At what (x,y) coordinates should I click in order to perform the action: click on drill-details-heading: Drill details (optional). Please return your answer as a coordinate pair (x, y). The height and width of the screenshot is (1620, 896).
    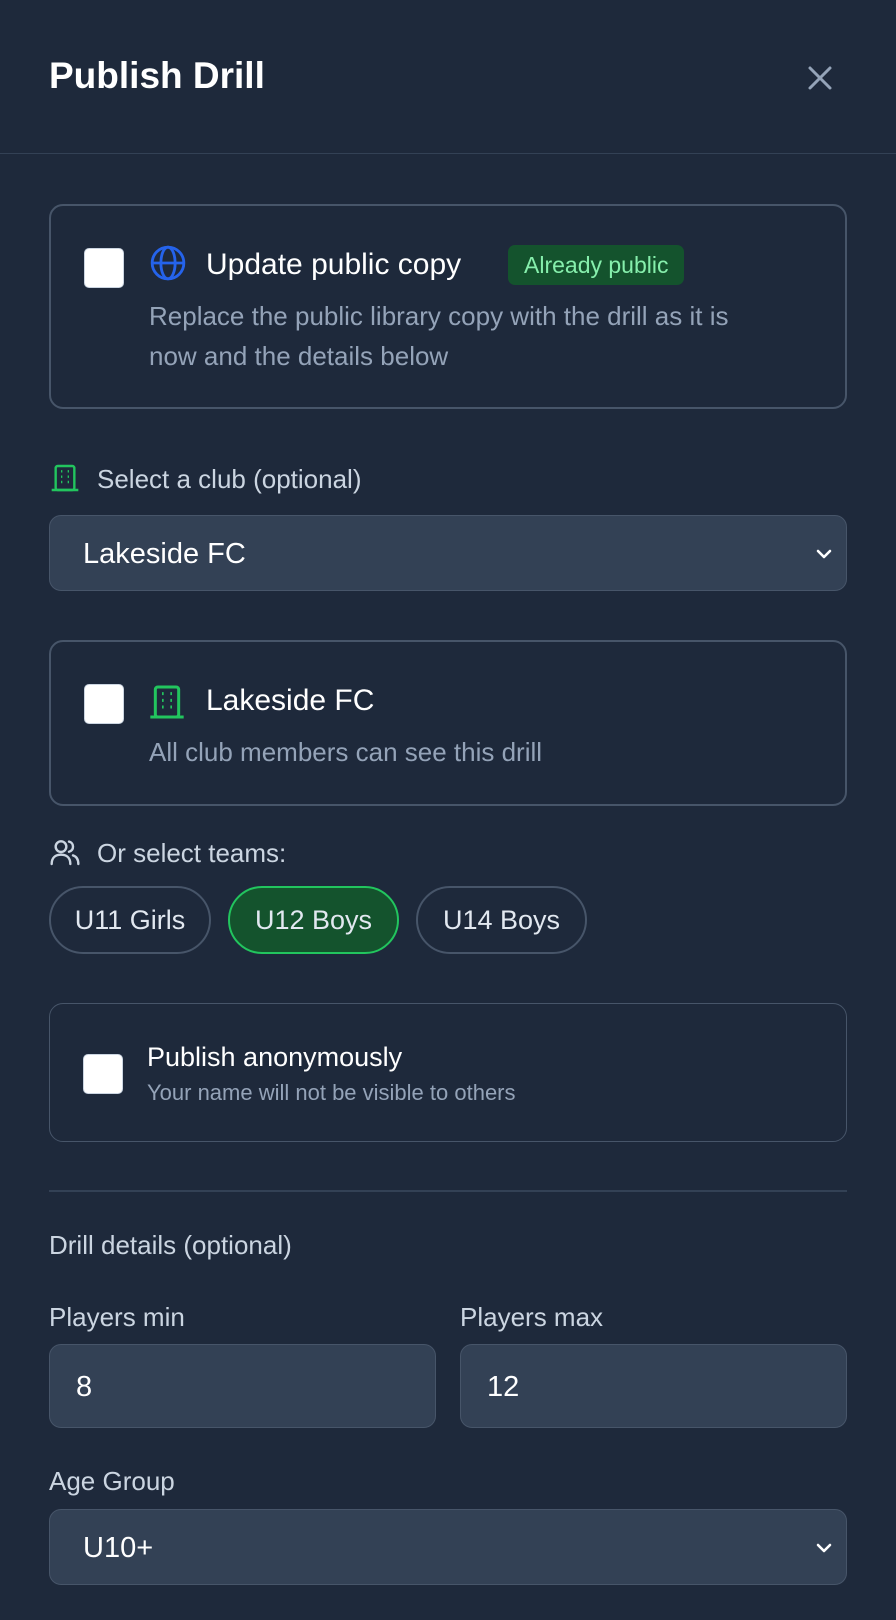
    Looking at the image, I should click on (170, 1245).